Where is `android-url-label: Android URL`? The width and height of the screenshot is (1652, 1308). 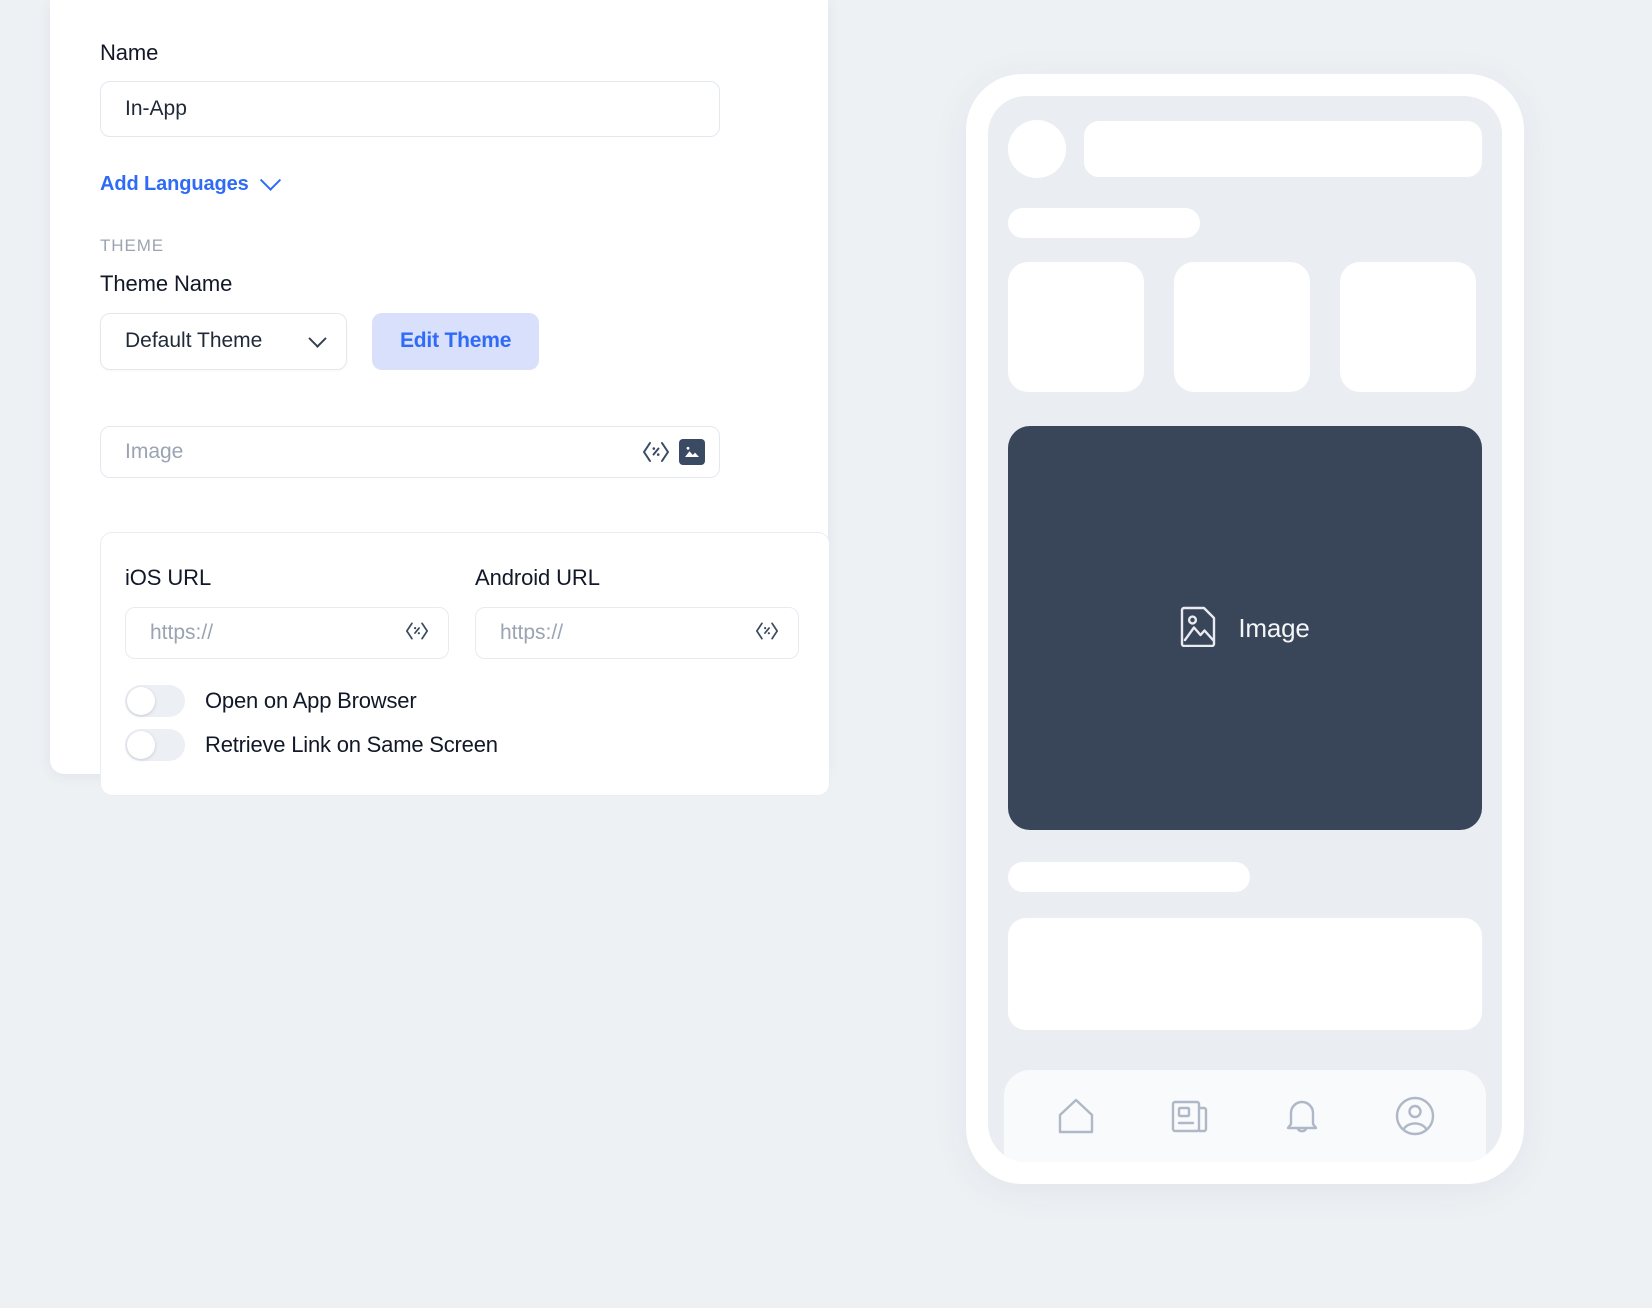
android-url-label: Android URL is located at coordinates (537, 577).